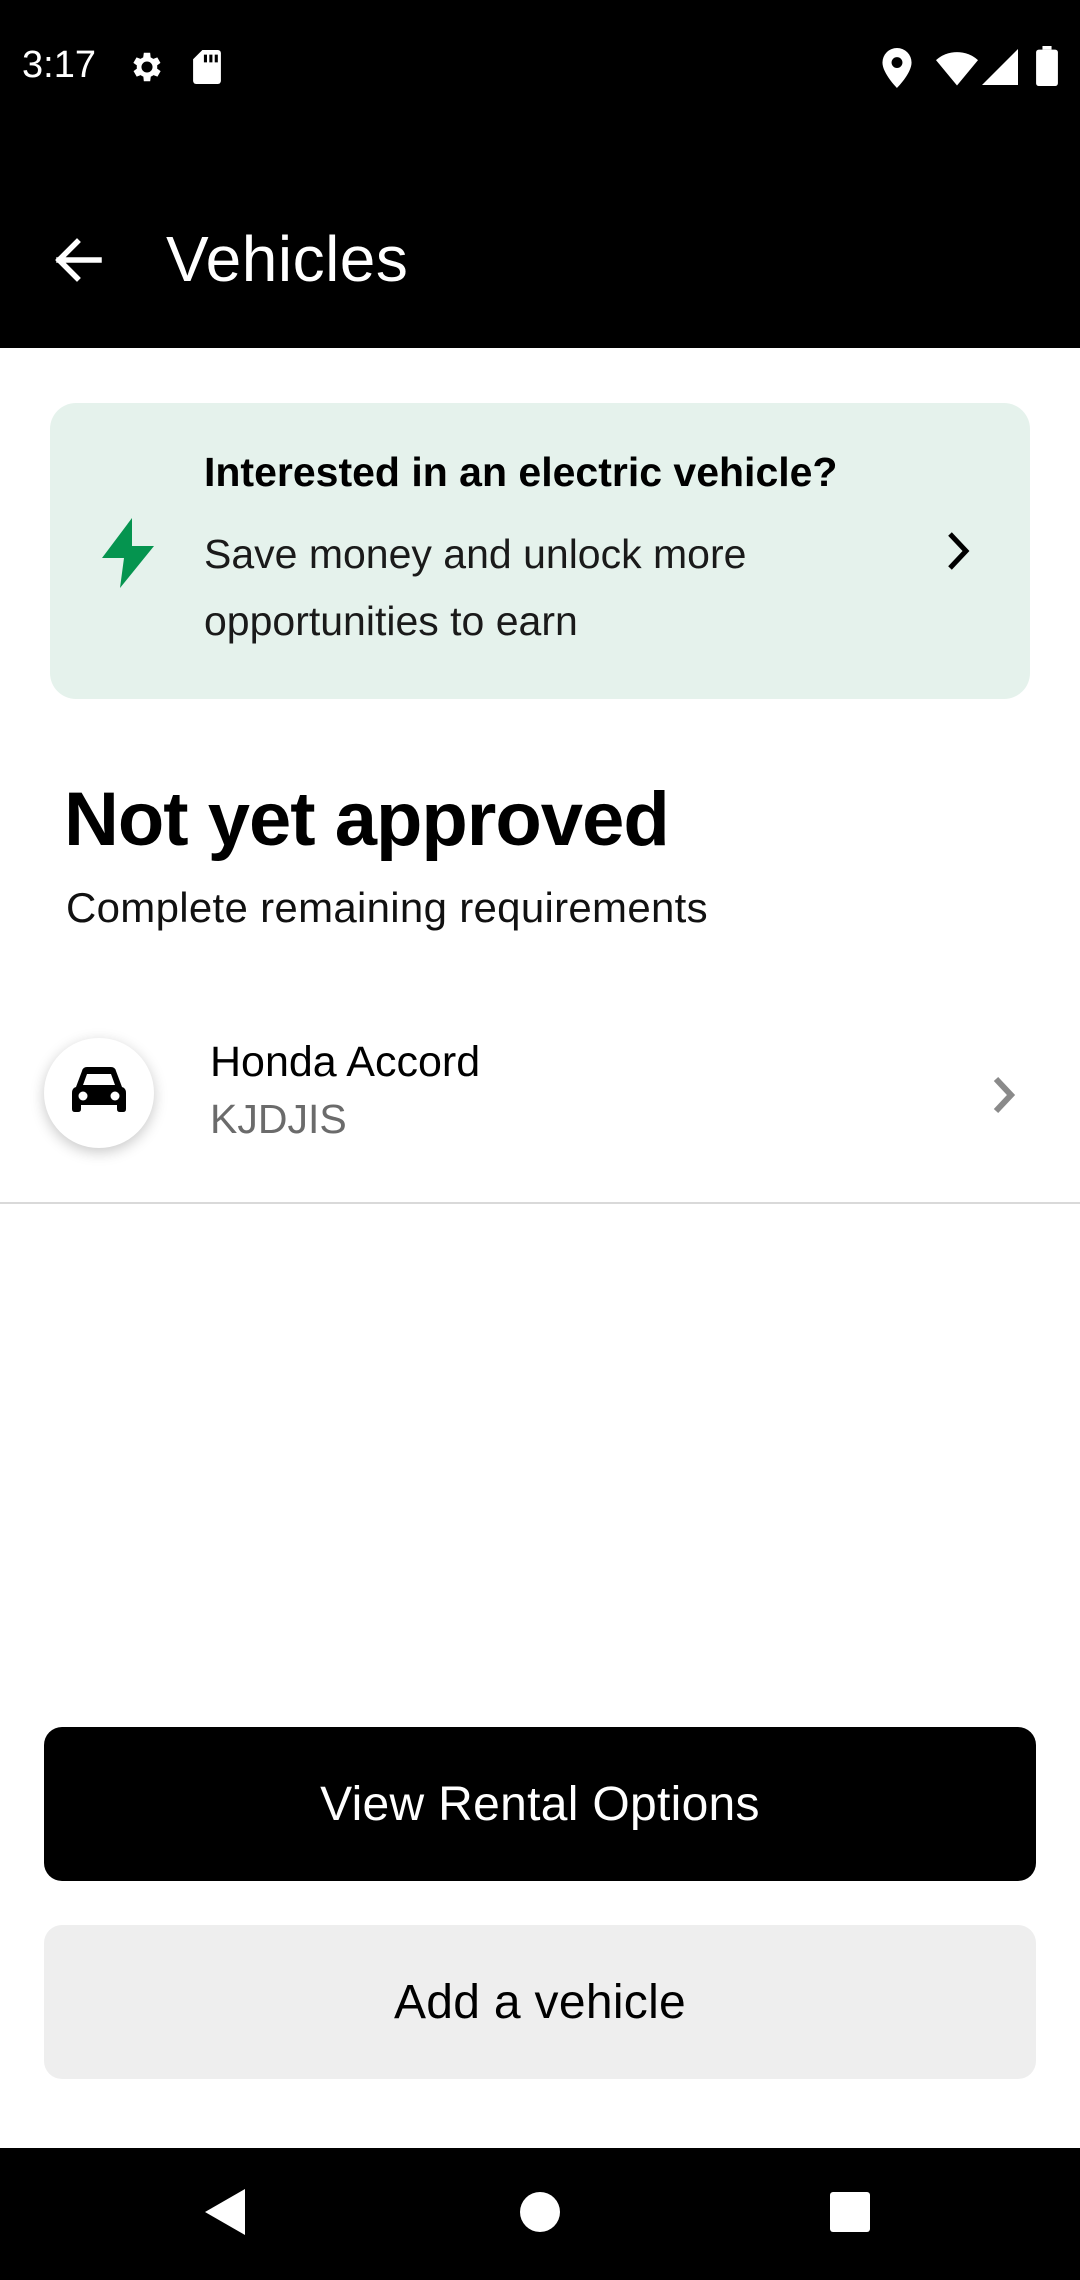 The height and width of the screenshot is (2280, 1080). What do you see at coordinates (287, 259) in the screenshot?
I see `page-title: Vehicles` at bounding box center [287, 259].